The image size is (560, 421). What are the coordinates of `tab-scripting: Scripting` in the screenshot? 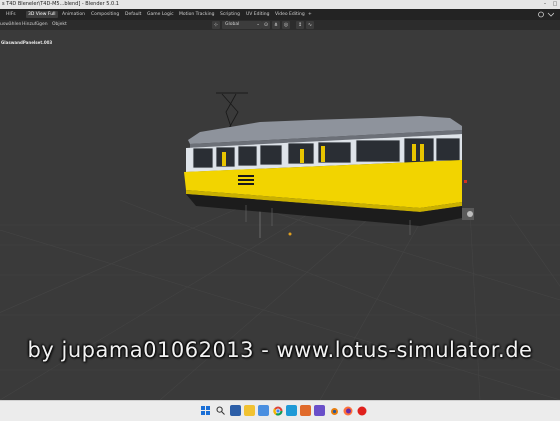 It's located at (230, 14).